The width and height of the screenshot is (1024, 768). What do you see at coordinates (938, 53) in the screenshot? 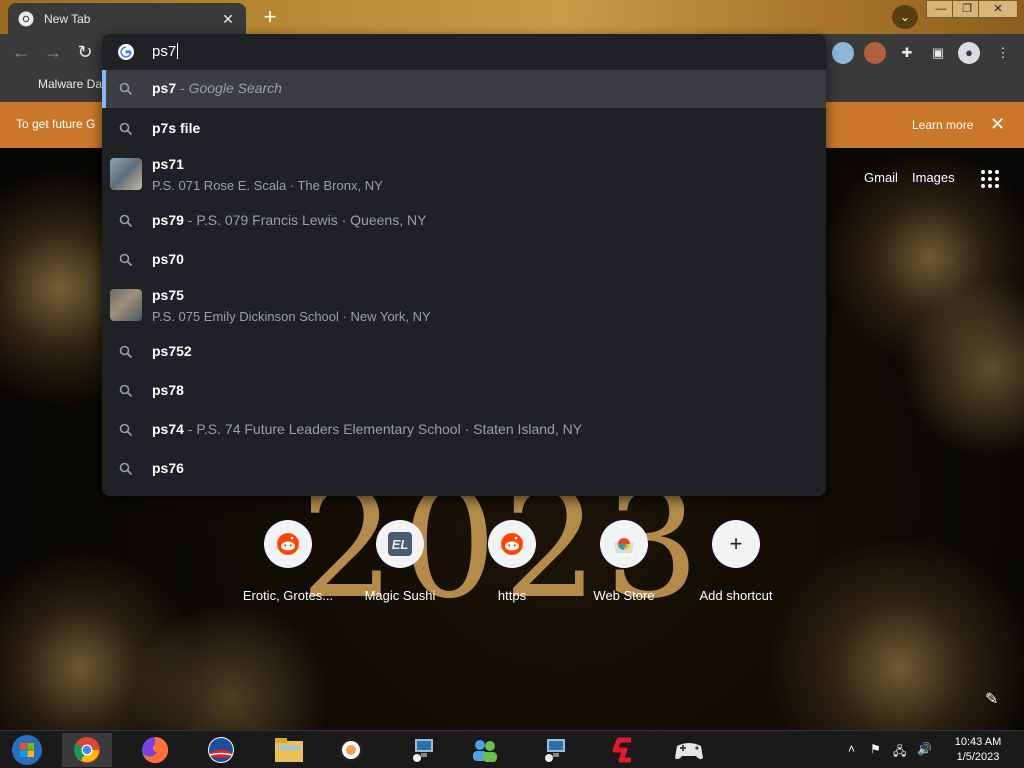
I see `side-panel-icon: ▣` at bounding box center [938, 53].